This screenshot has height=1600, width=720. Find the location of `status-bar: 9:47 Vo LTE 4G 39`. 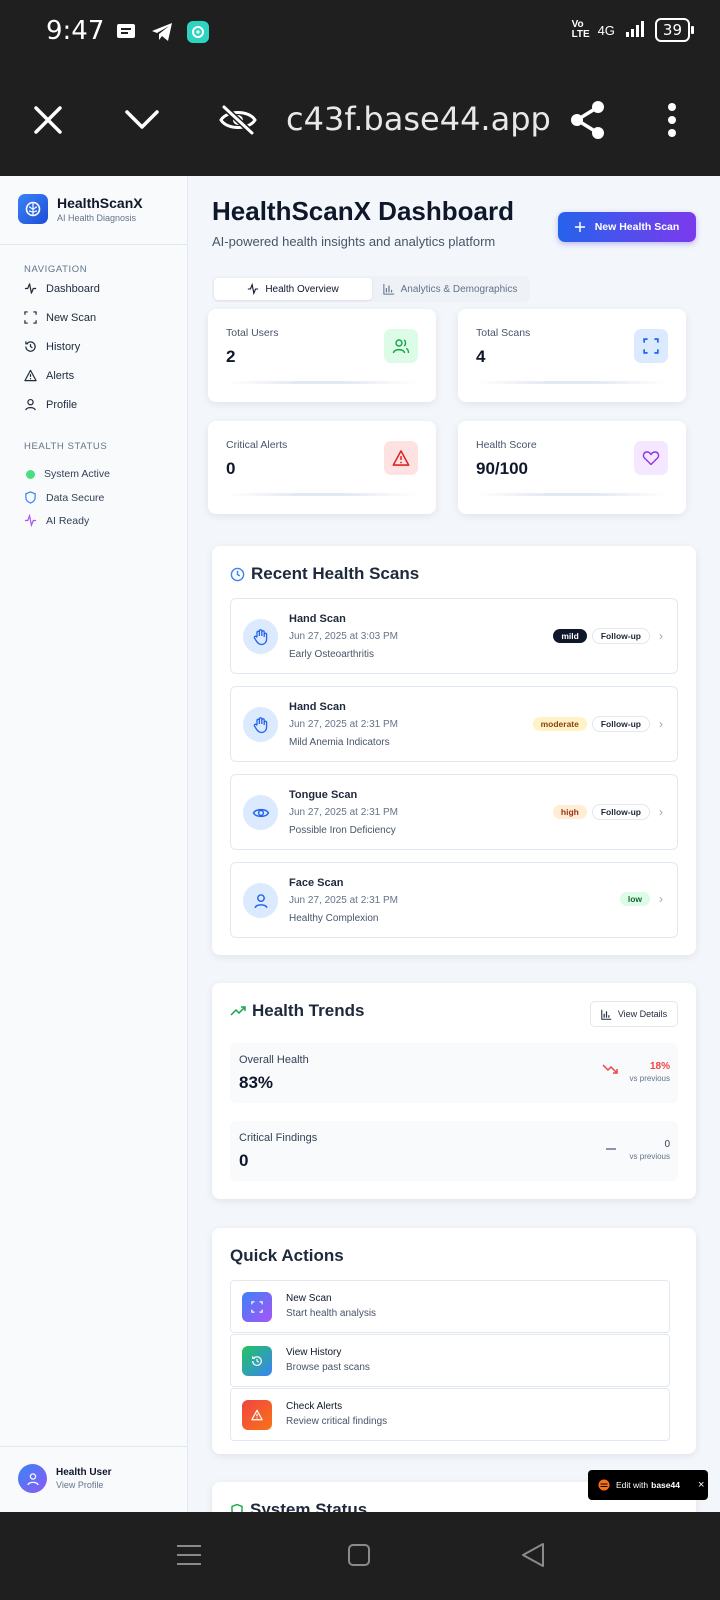

status-bar: 9:47 Vo LTE 4G 39 is located at coordinates (360, 32).